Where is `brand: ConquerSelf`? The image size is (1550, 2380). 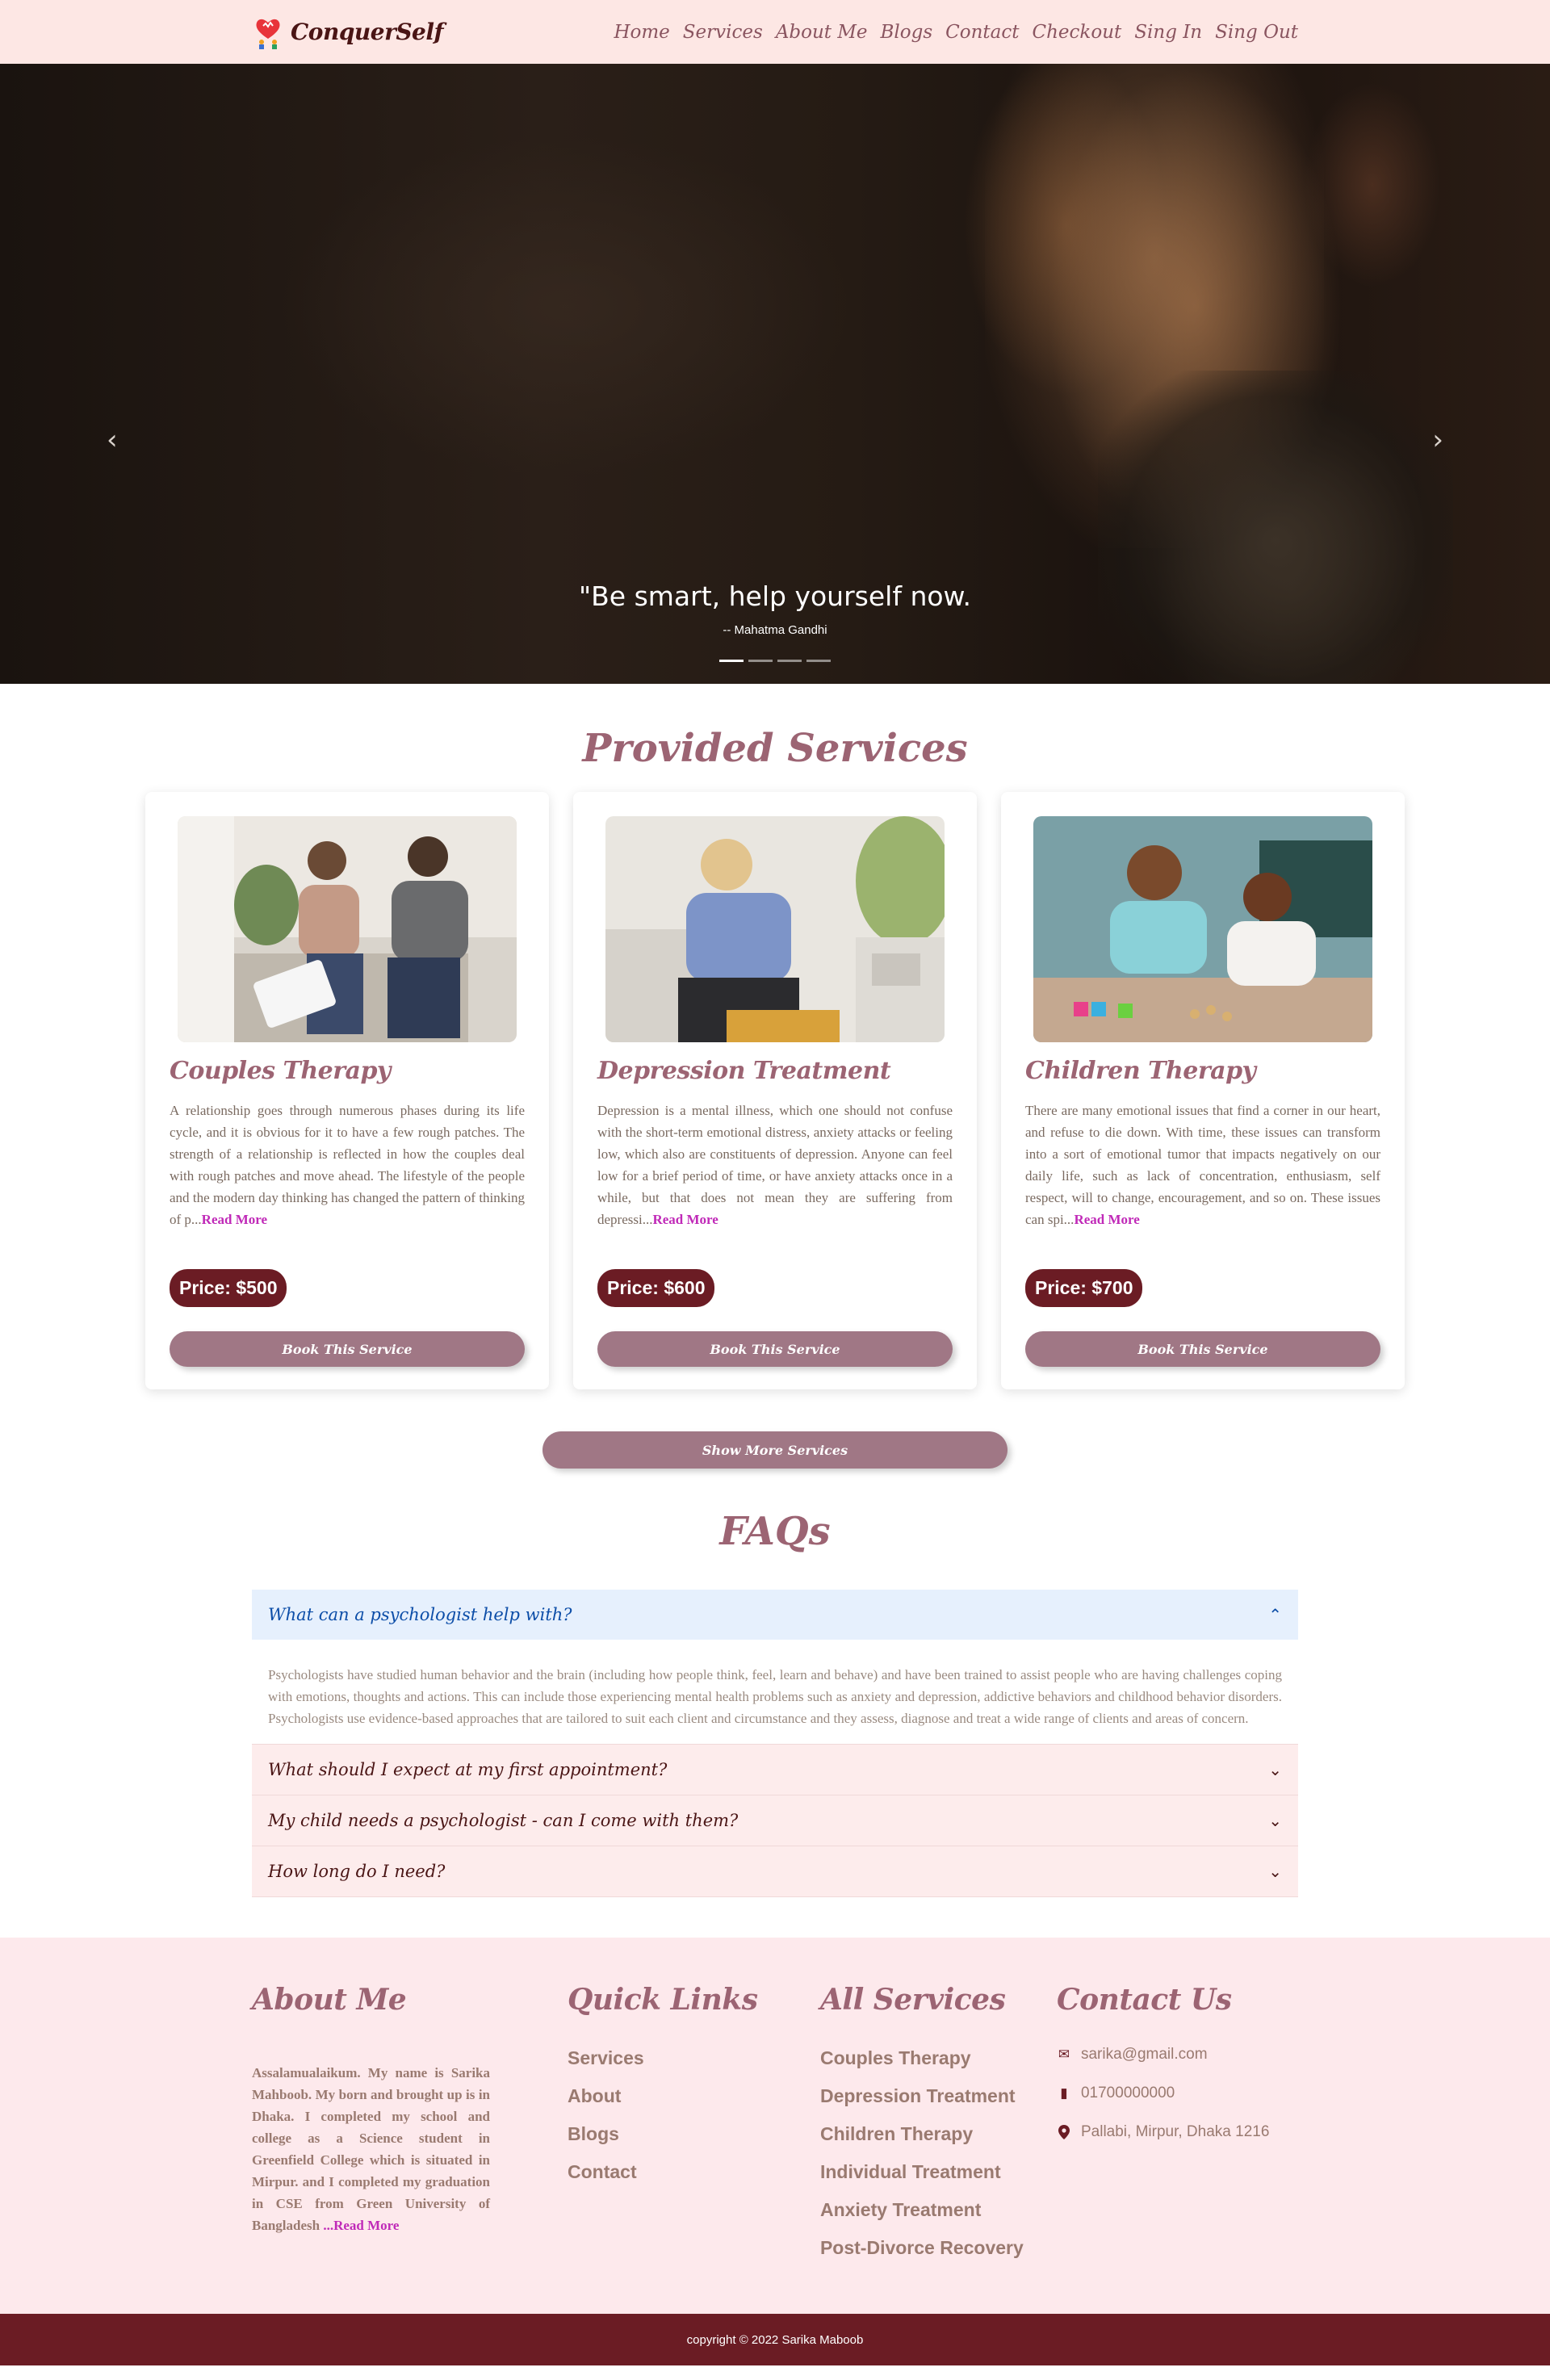 brand: ConquerSelf is located at coordinates (348, 32).